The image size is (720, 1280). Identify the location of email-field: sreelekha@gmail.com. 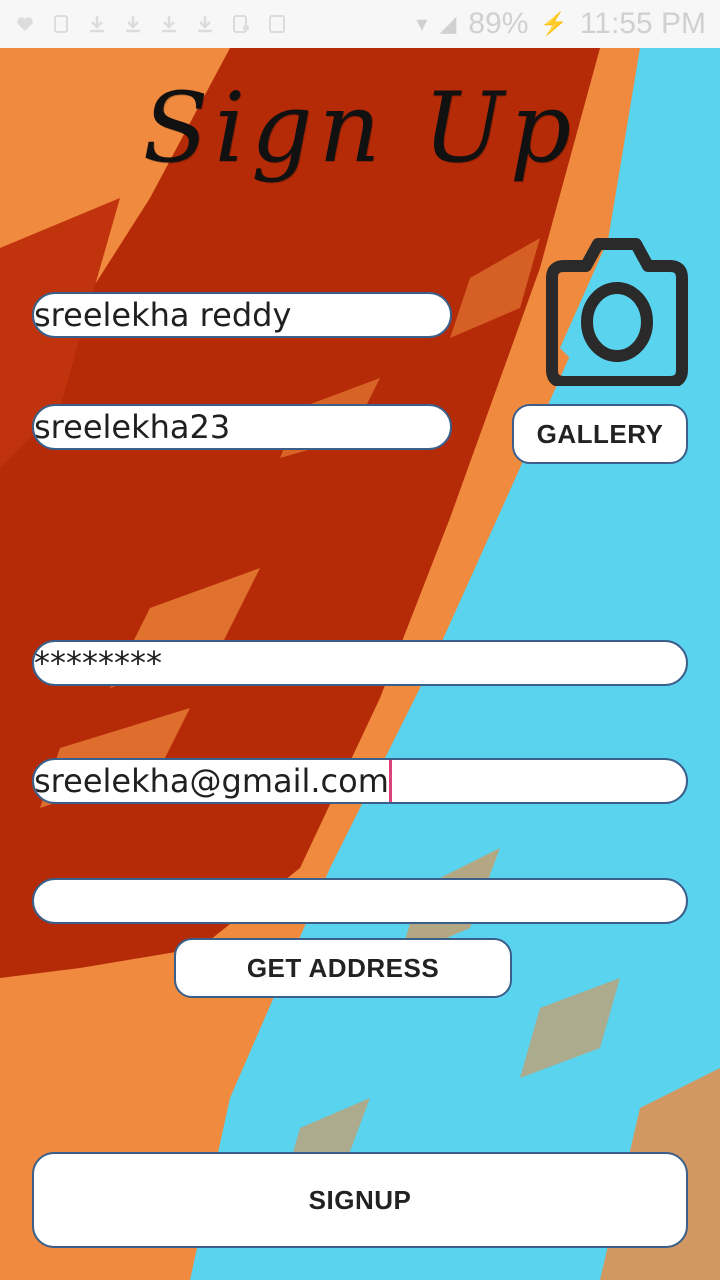
(360, 781).